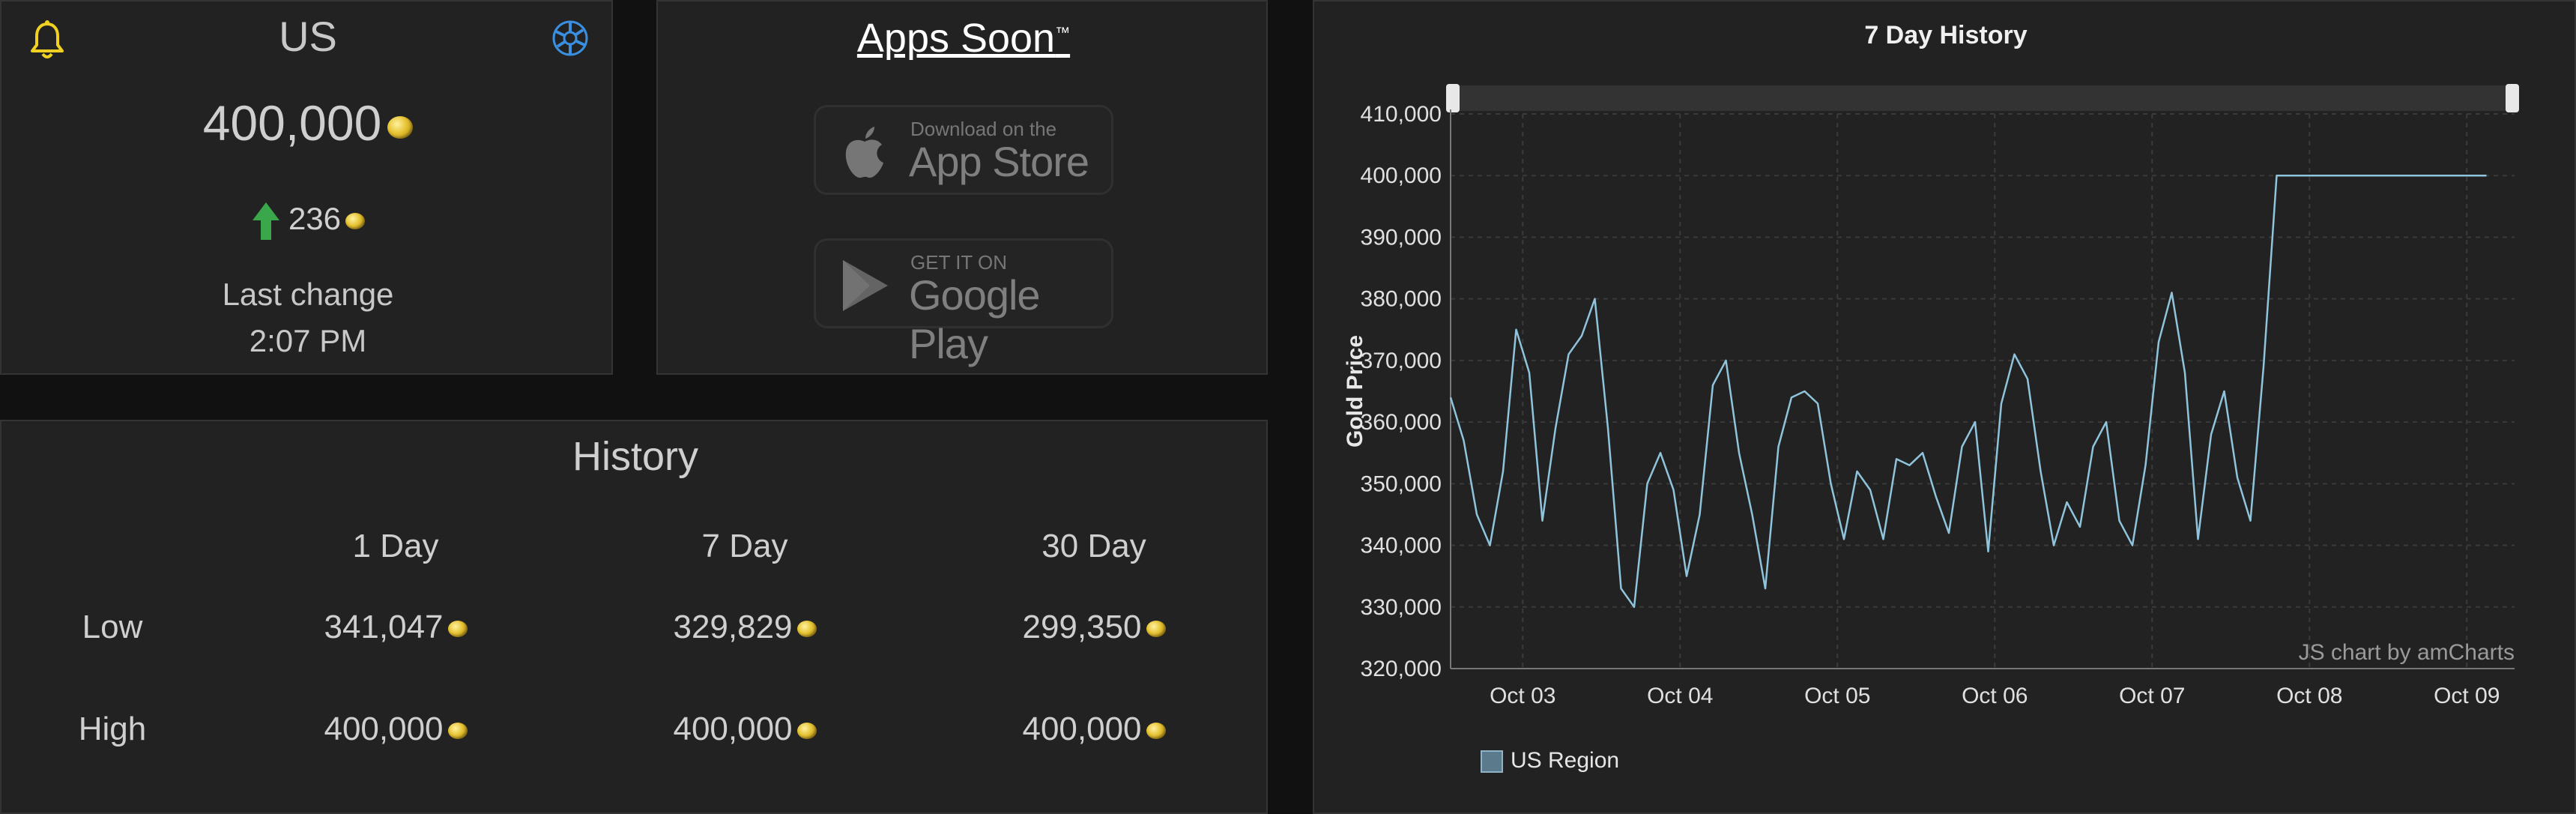  I want to click on app-store-big-text: App Store, so click(999, 161).